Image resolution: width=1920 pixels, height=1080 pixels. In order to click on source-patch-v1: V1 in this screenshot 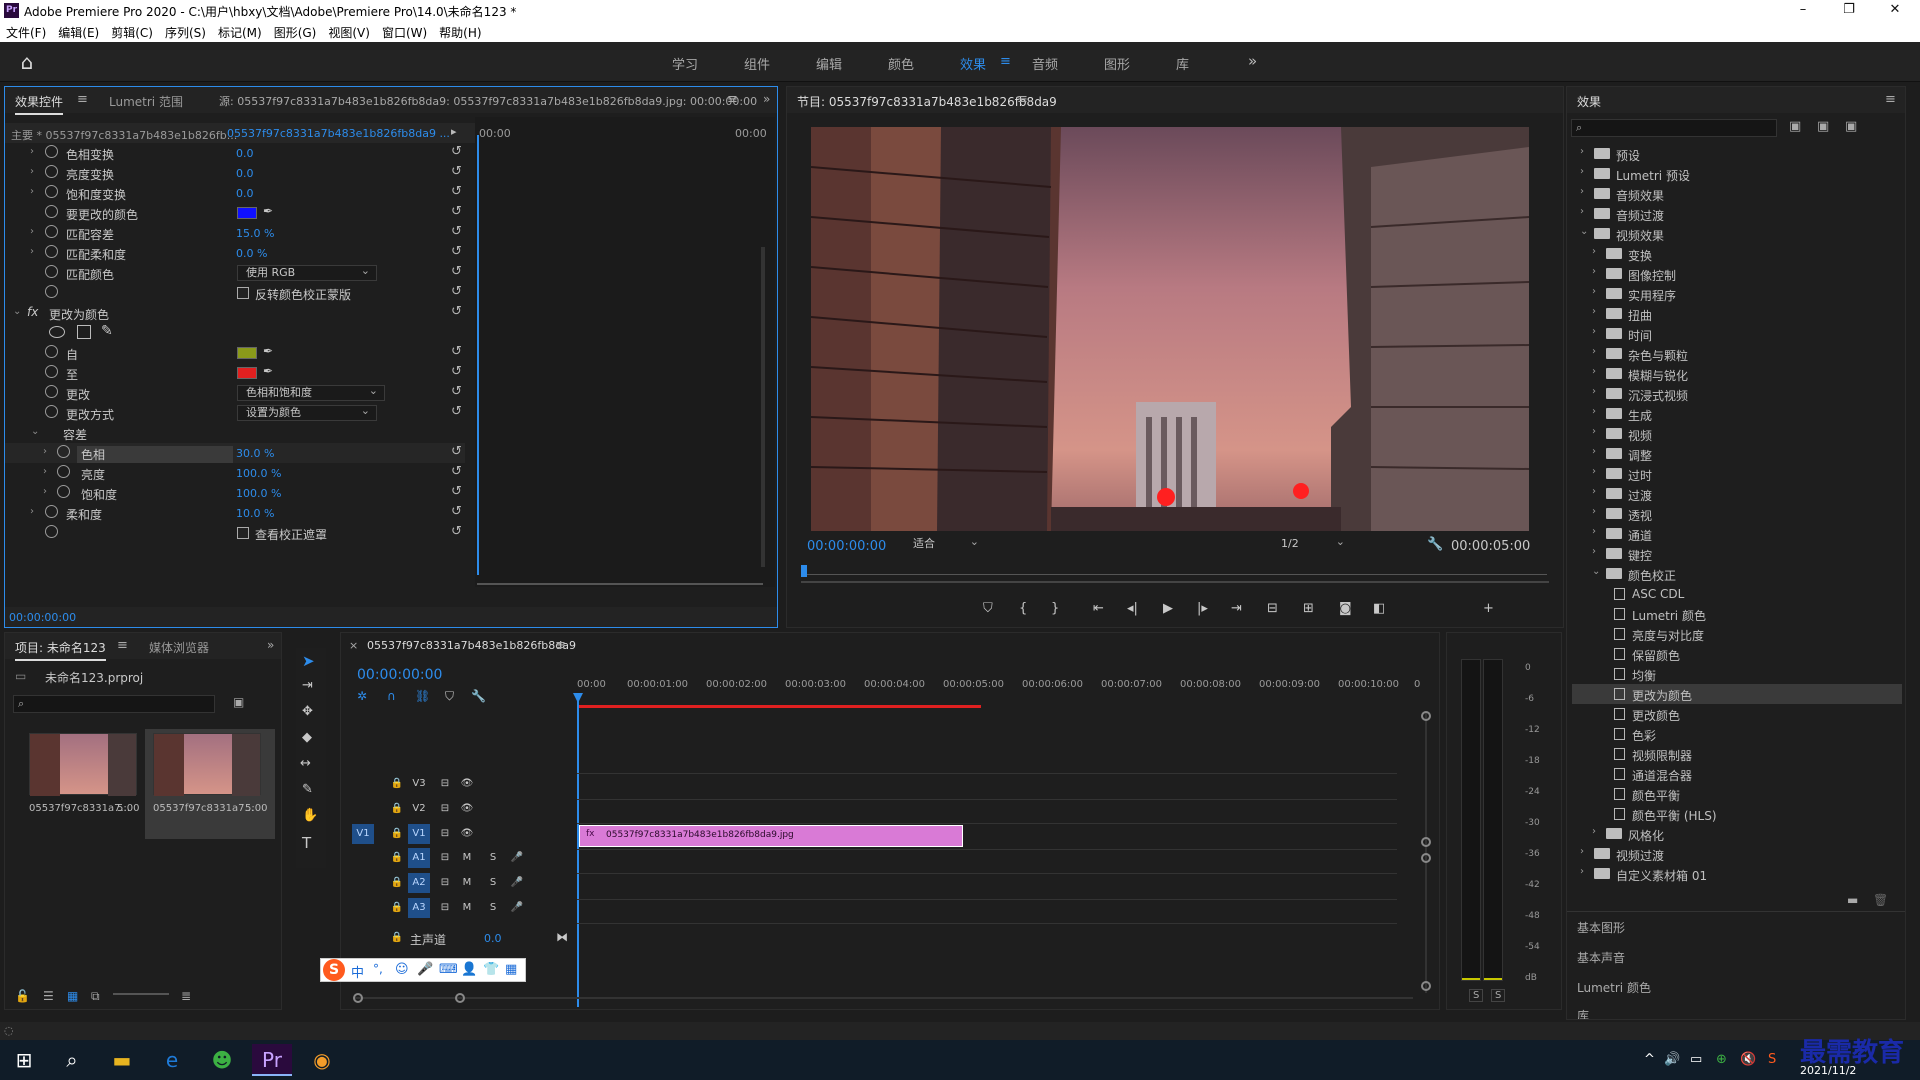, I will do `click(363, 834)`.